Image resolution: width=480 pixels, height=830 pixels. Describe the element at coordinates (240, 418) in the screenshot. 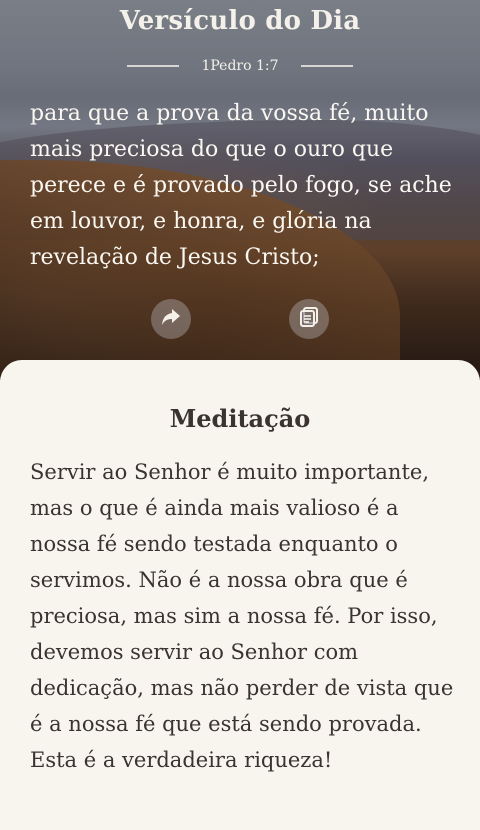

I see `meditation-title: Meditação` at that location.